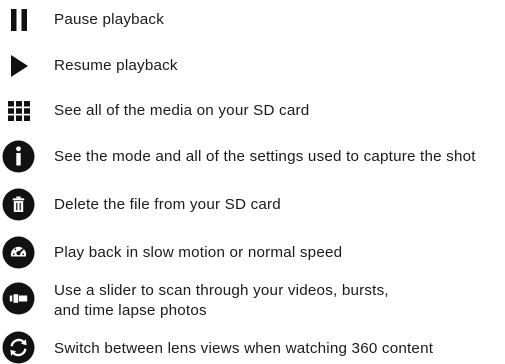  What do you see at coordinates (18, 298) in the screenshot?
I see `scrubber-icon` at bounding box center [18, 298].